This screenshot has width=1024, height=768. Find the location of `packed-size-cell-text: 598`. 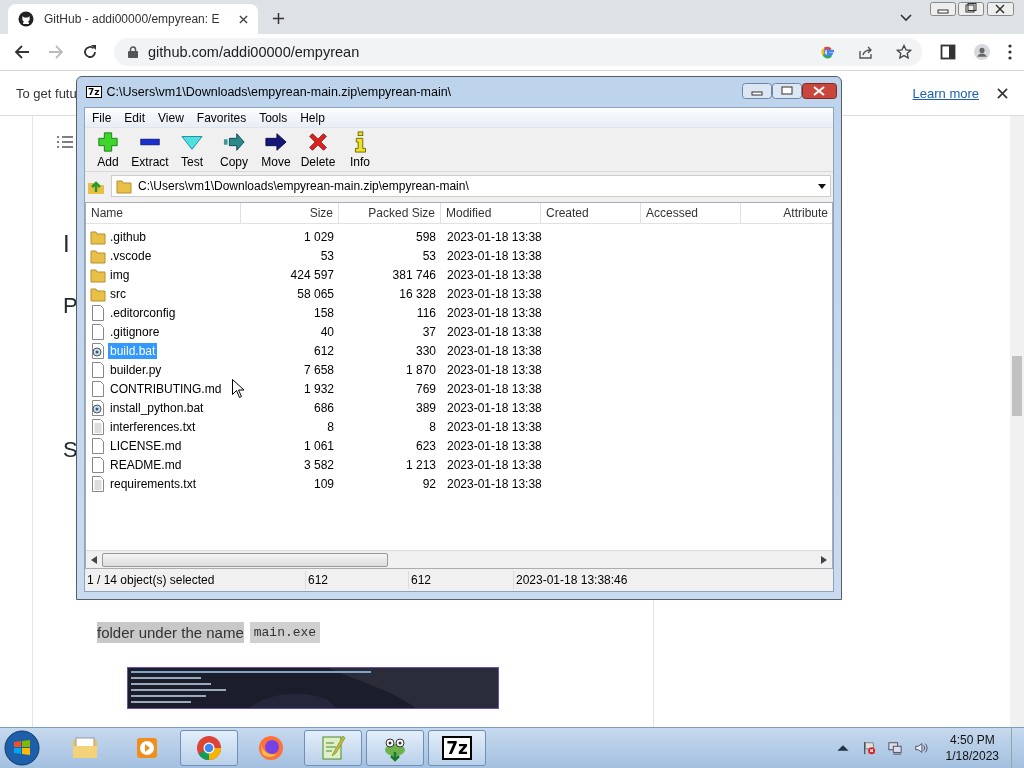

packed-size-cell-text: 598 is located at coordinates (425, 236).